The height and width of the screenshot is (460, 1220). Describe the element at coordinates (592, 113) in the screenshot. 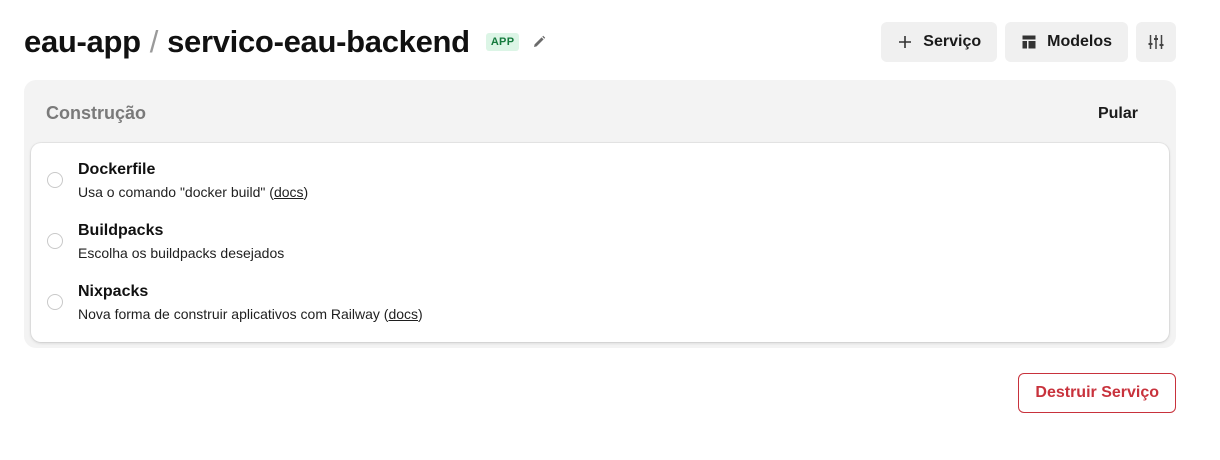

I see `build-panel-header: Construção Pular` at that location.